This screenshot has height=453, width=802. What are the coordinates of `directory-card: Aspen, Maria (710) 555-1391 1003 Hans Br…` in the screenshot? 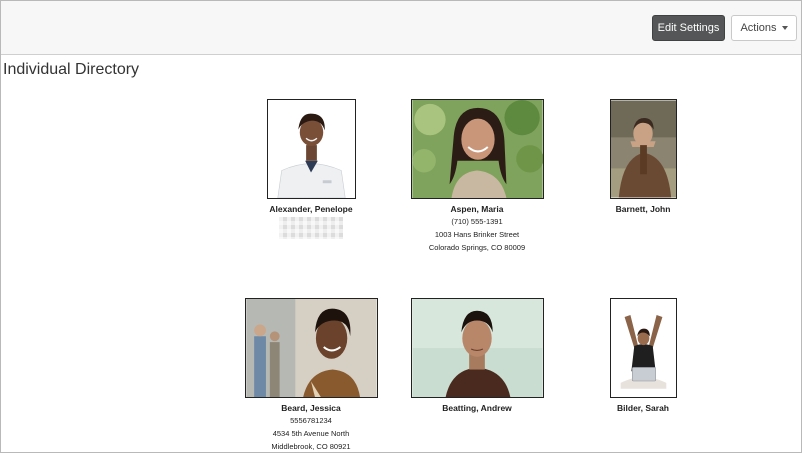 It's located at (477, 176).